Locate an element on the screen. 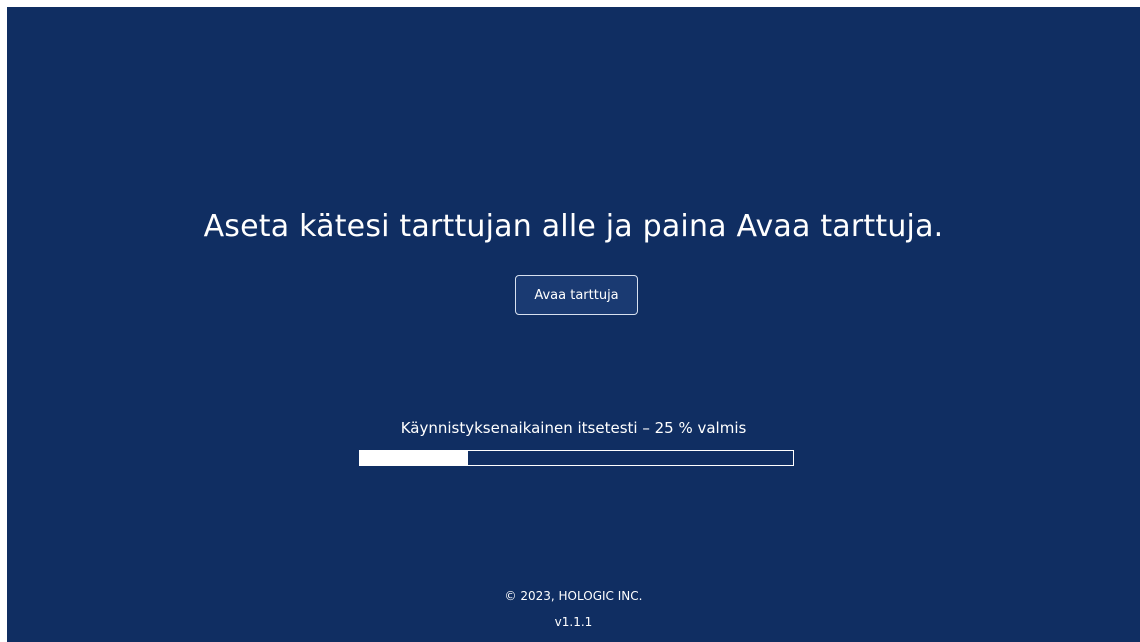 The height and width of the screenshot is (642, 1140). progress-fill is located at coordinates (414, 458).